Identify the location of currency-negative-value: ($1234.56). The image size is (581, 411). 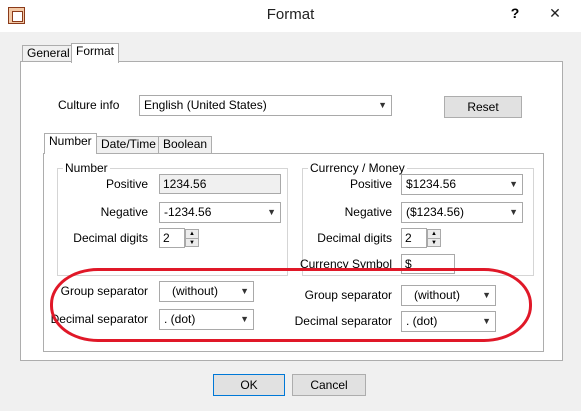
(435, 212).